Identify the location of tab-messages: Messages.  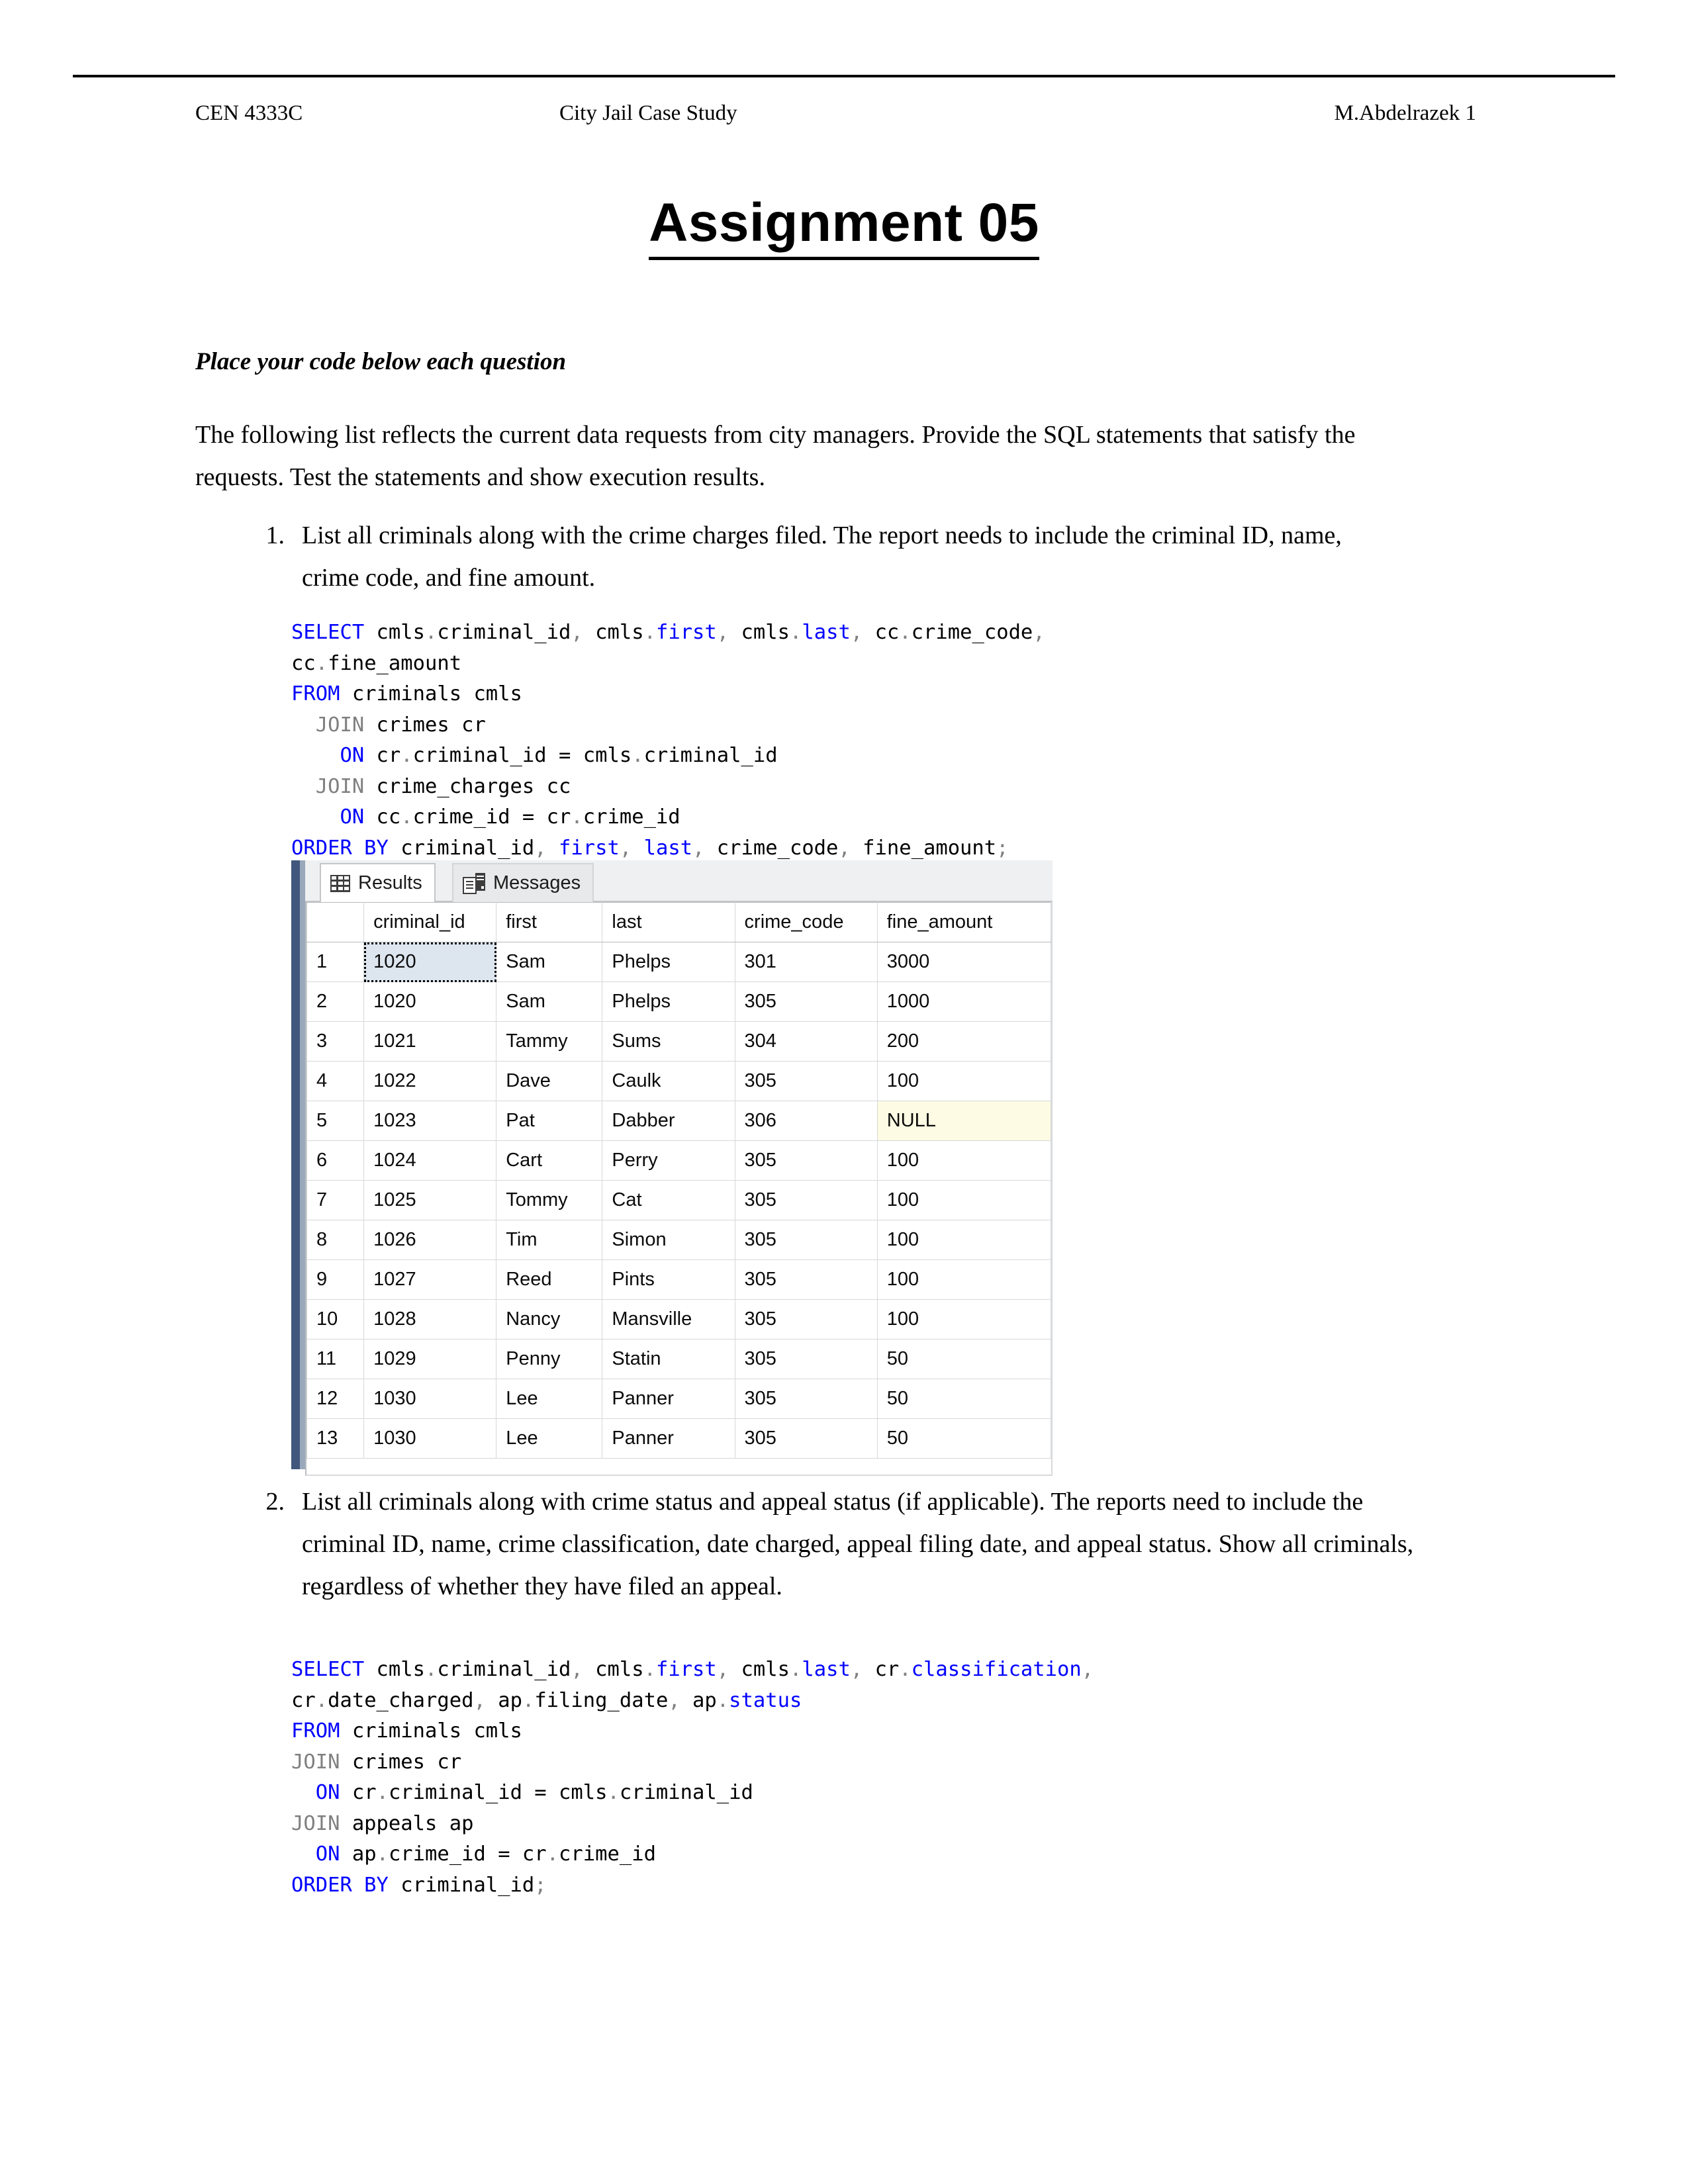
(523, 883).